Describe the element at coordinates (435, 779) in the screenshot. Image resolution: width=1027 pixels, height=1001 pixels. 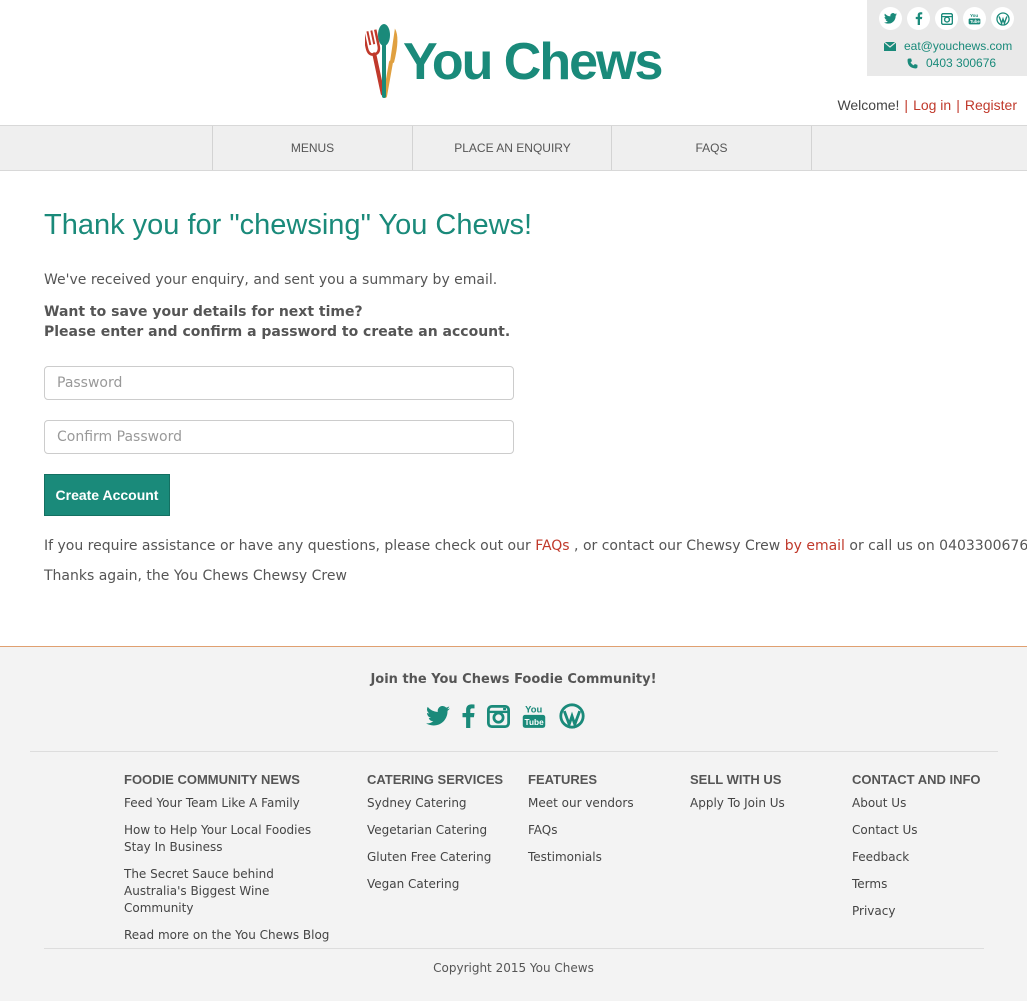
I see `footer-col-title: CATERING SERVICES` at that location.